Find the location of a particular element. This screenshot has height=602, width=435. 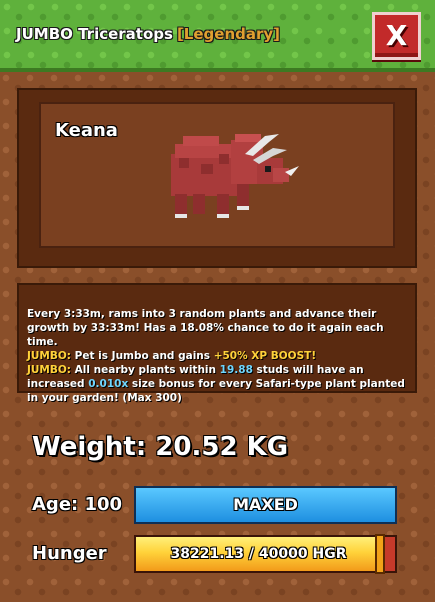

header-bar: JUMBO Triceratops [Legendary] X is located at coordinates (217, 36).